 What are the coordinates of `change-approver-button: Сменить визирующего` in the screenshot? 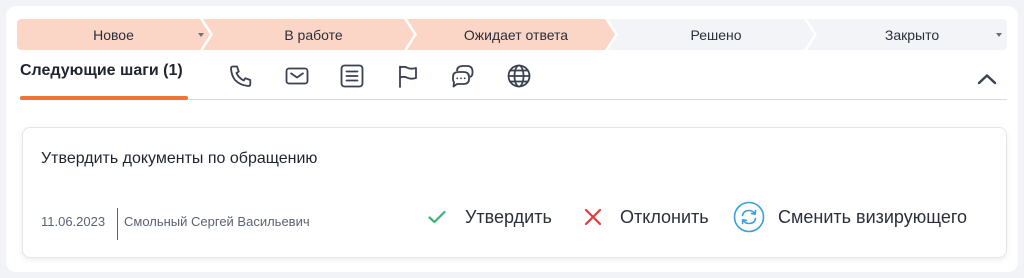 It's located at (850, 217).